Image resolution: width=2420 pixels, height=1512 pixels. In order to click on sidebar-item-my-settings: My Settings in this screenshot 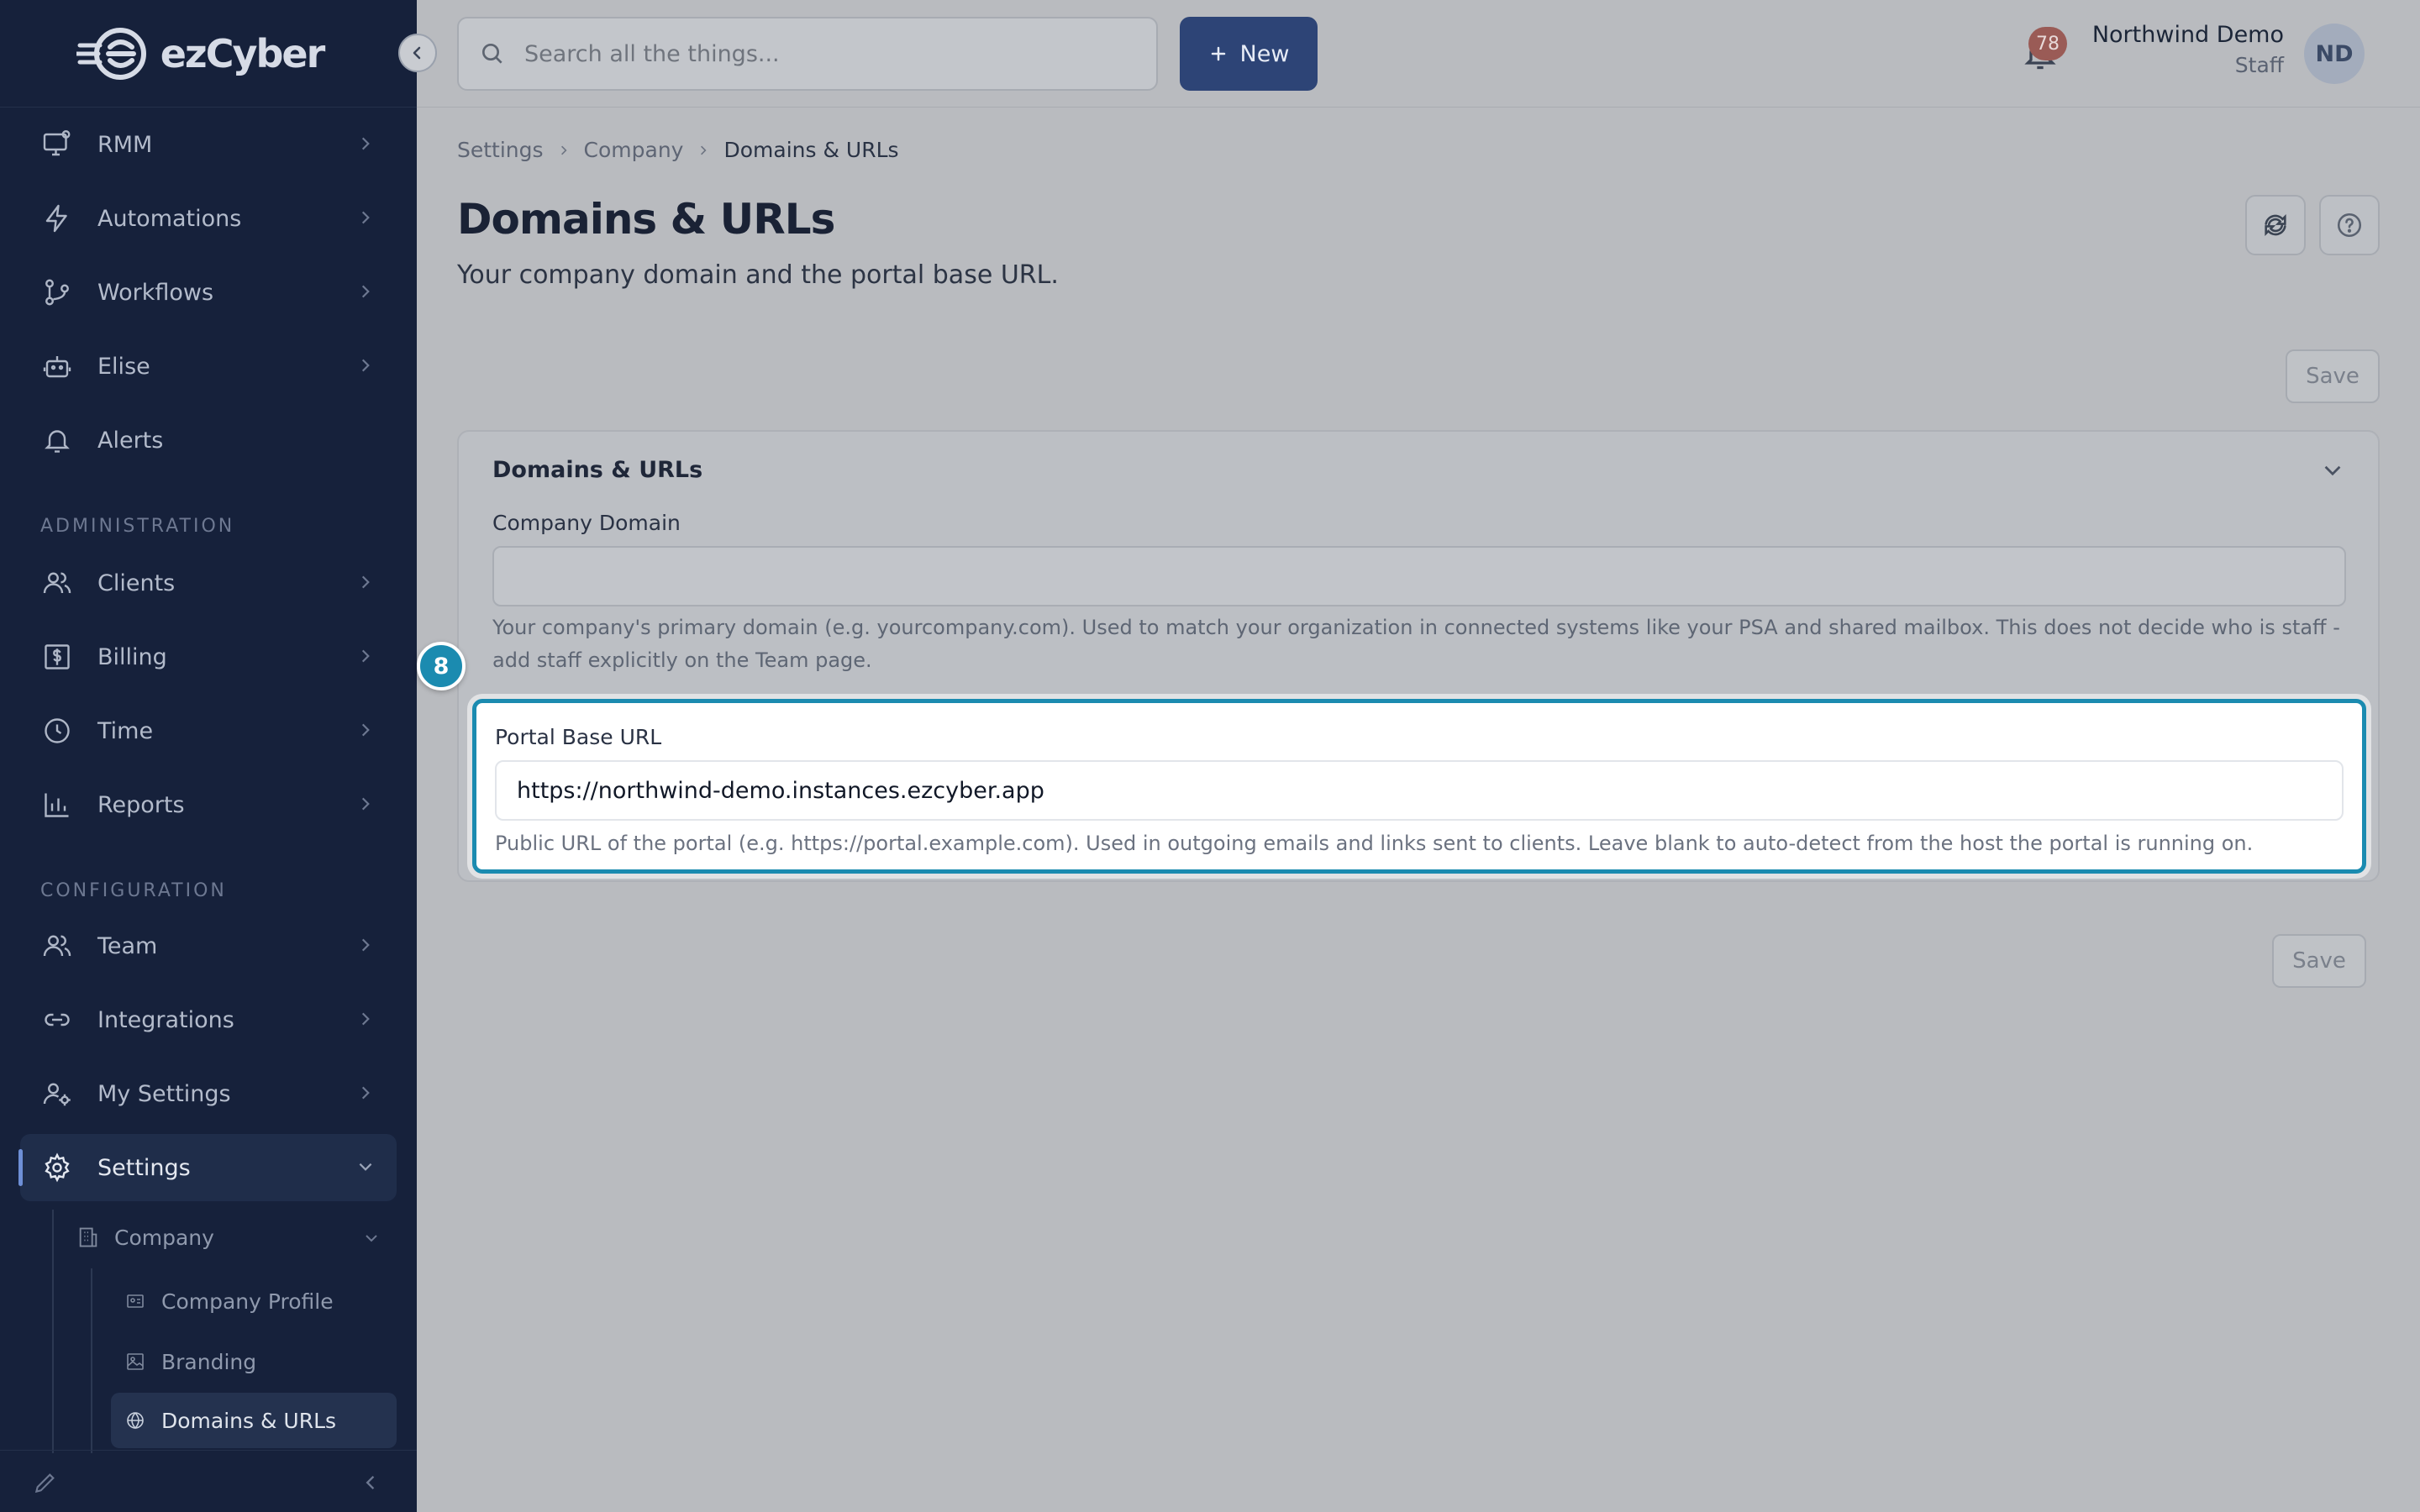, I will do `click(208, 1093)`.